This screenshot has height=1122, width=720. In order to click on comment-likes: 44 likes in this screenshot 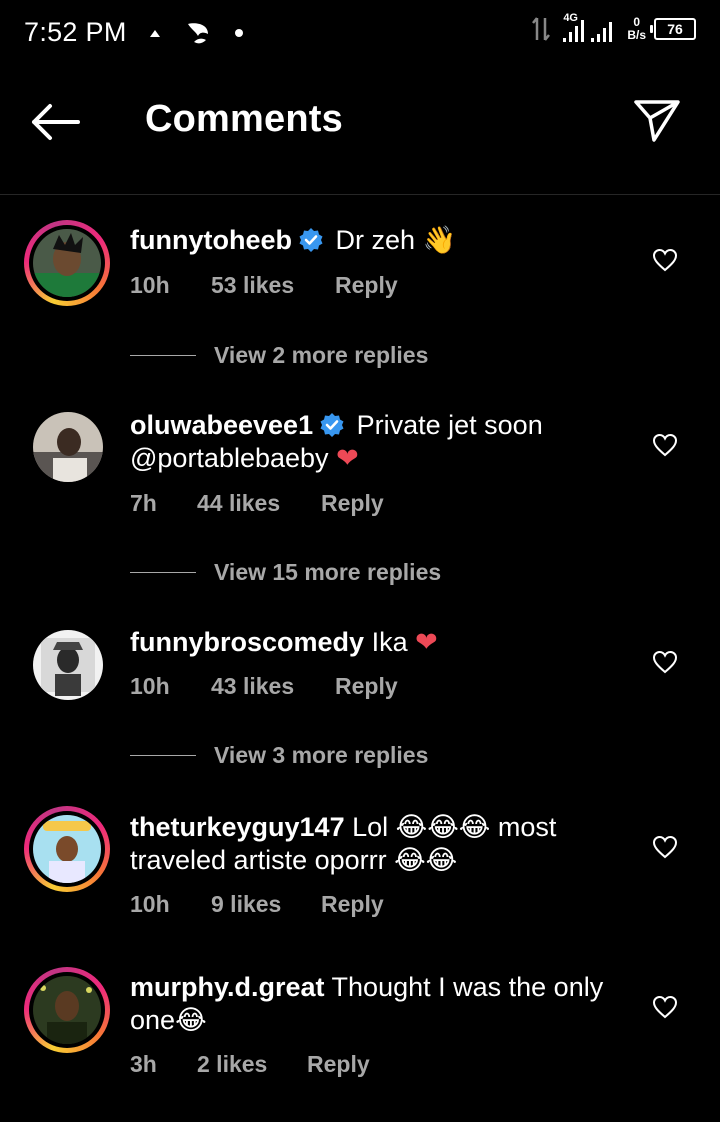, I will do `click(259, 503)`.